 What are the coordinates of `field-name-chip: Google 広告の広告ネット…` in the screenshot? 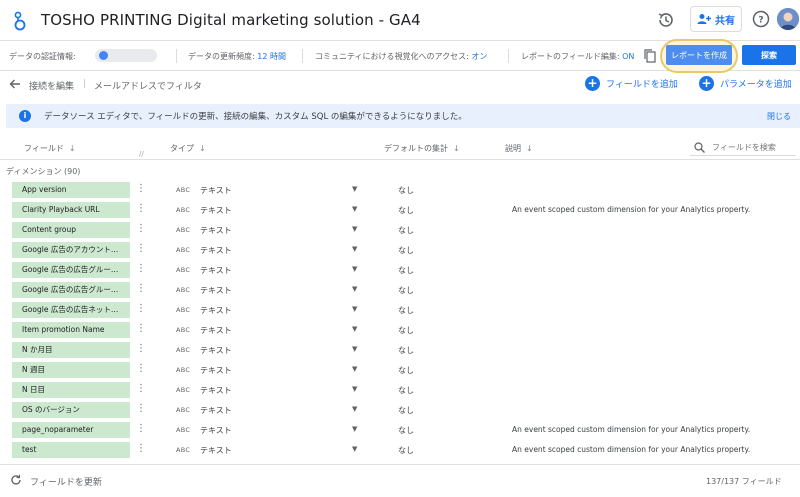 It's located at (71, 310).